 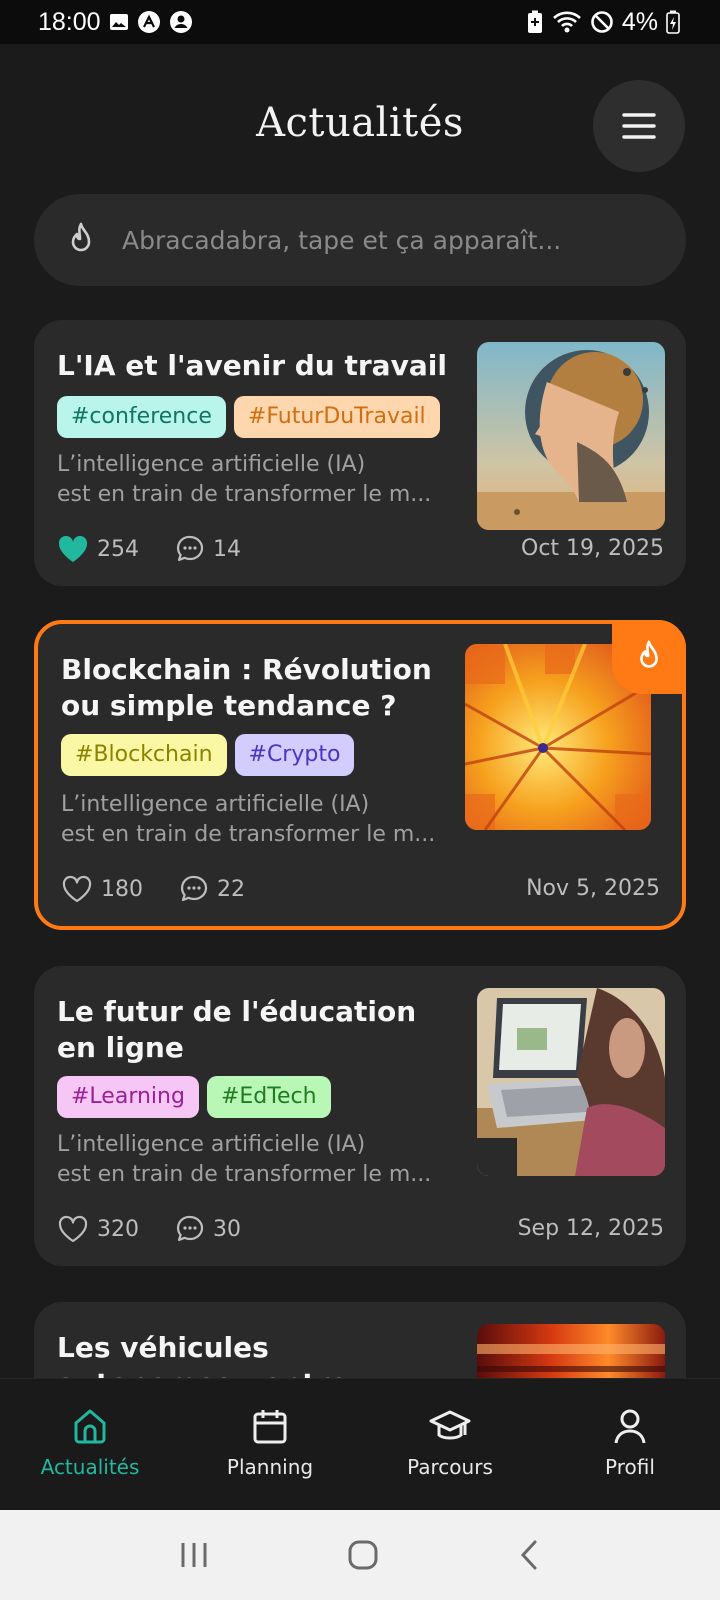 What do you see at coordinates (149, 22) in the screenshot?
I see `app-notification-icon` at bounding box center [149, 22].